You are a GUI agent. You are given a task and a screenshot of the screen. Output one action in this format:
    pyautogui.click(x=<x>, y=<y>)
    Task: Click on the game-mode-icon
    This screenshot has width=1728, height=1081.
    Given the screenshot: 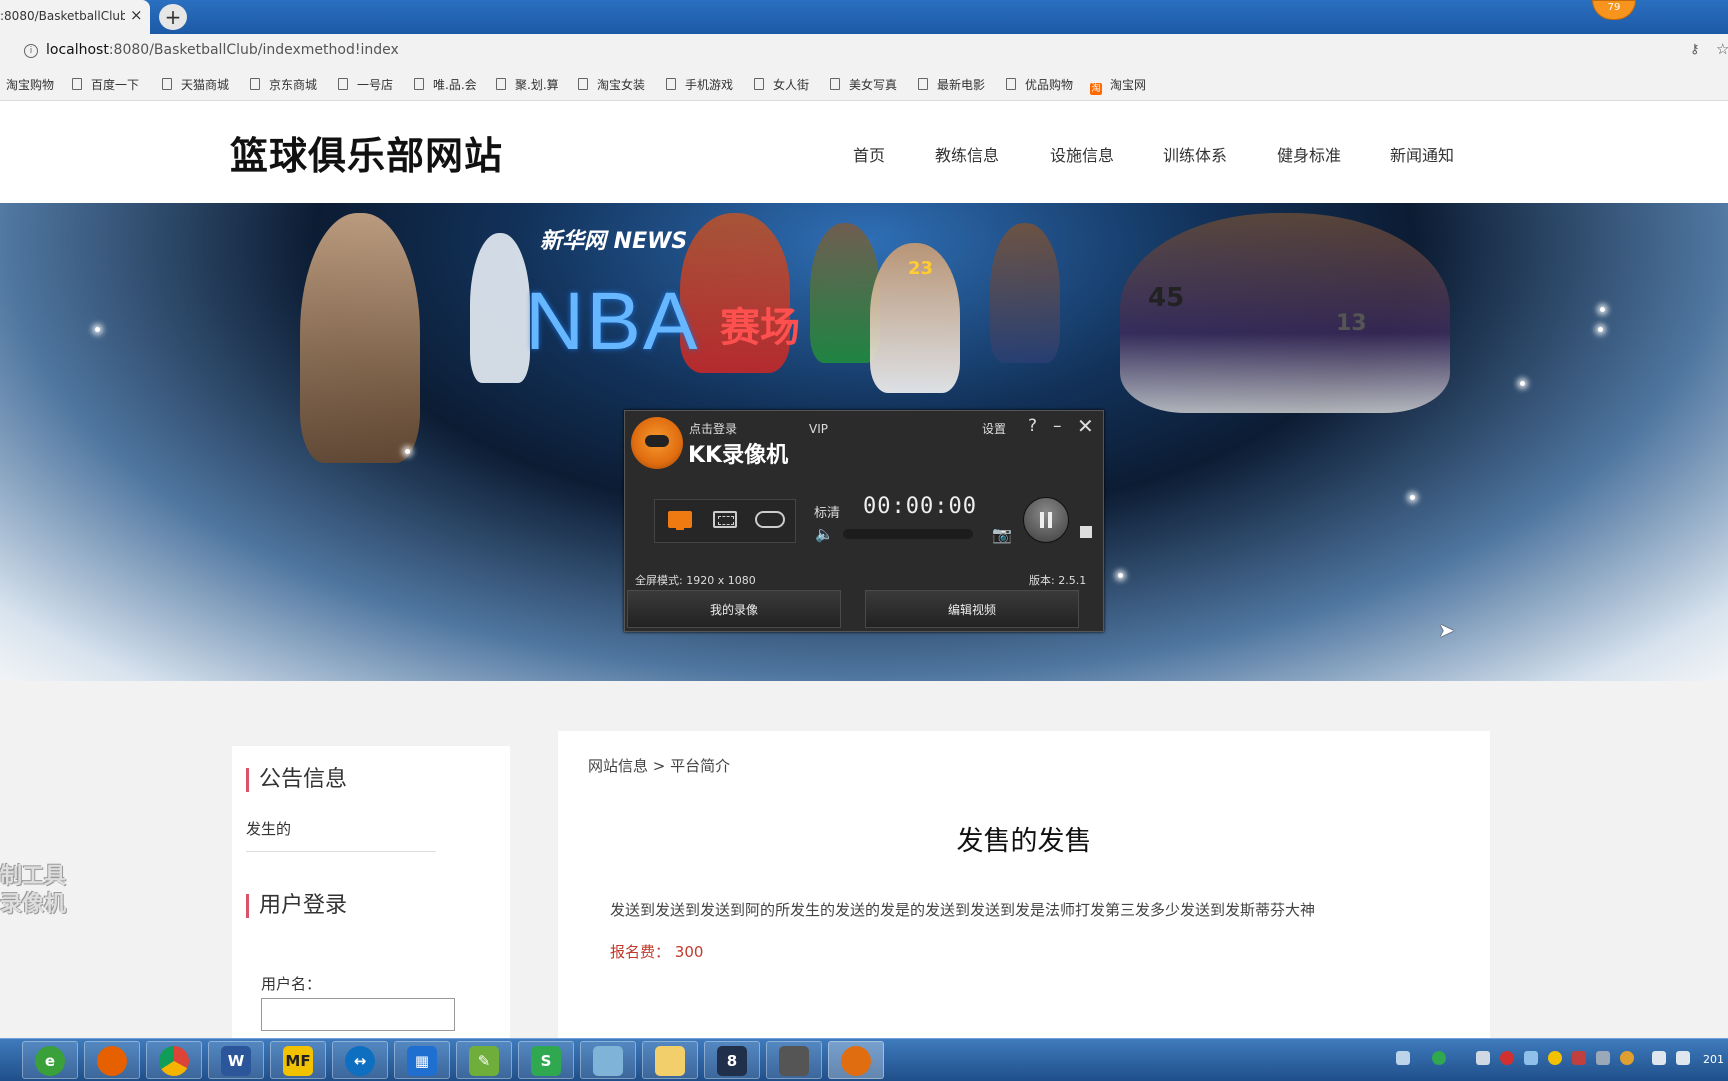 What is the action you would take?
    pyautogui.click(x=770, y=519)
    